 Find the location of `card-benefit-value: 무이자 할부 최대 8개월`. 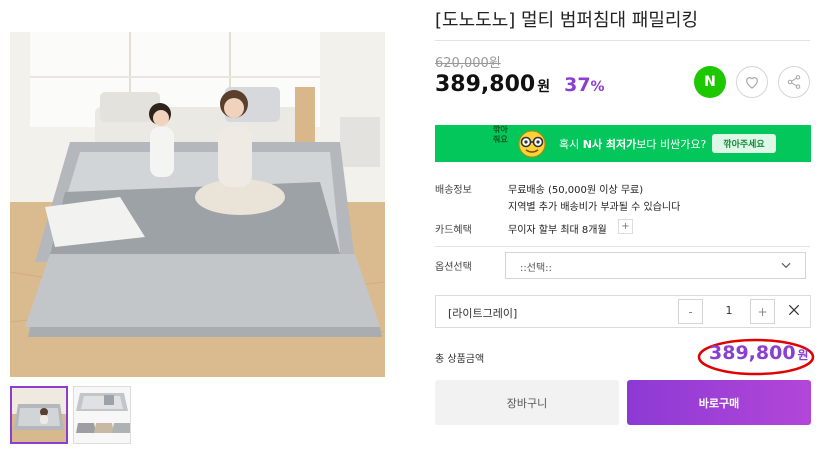

card-benefit-value: 무이자 할부 최대 8개월 is located at coordinates (557, 230).